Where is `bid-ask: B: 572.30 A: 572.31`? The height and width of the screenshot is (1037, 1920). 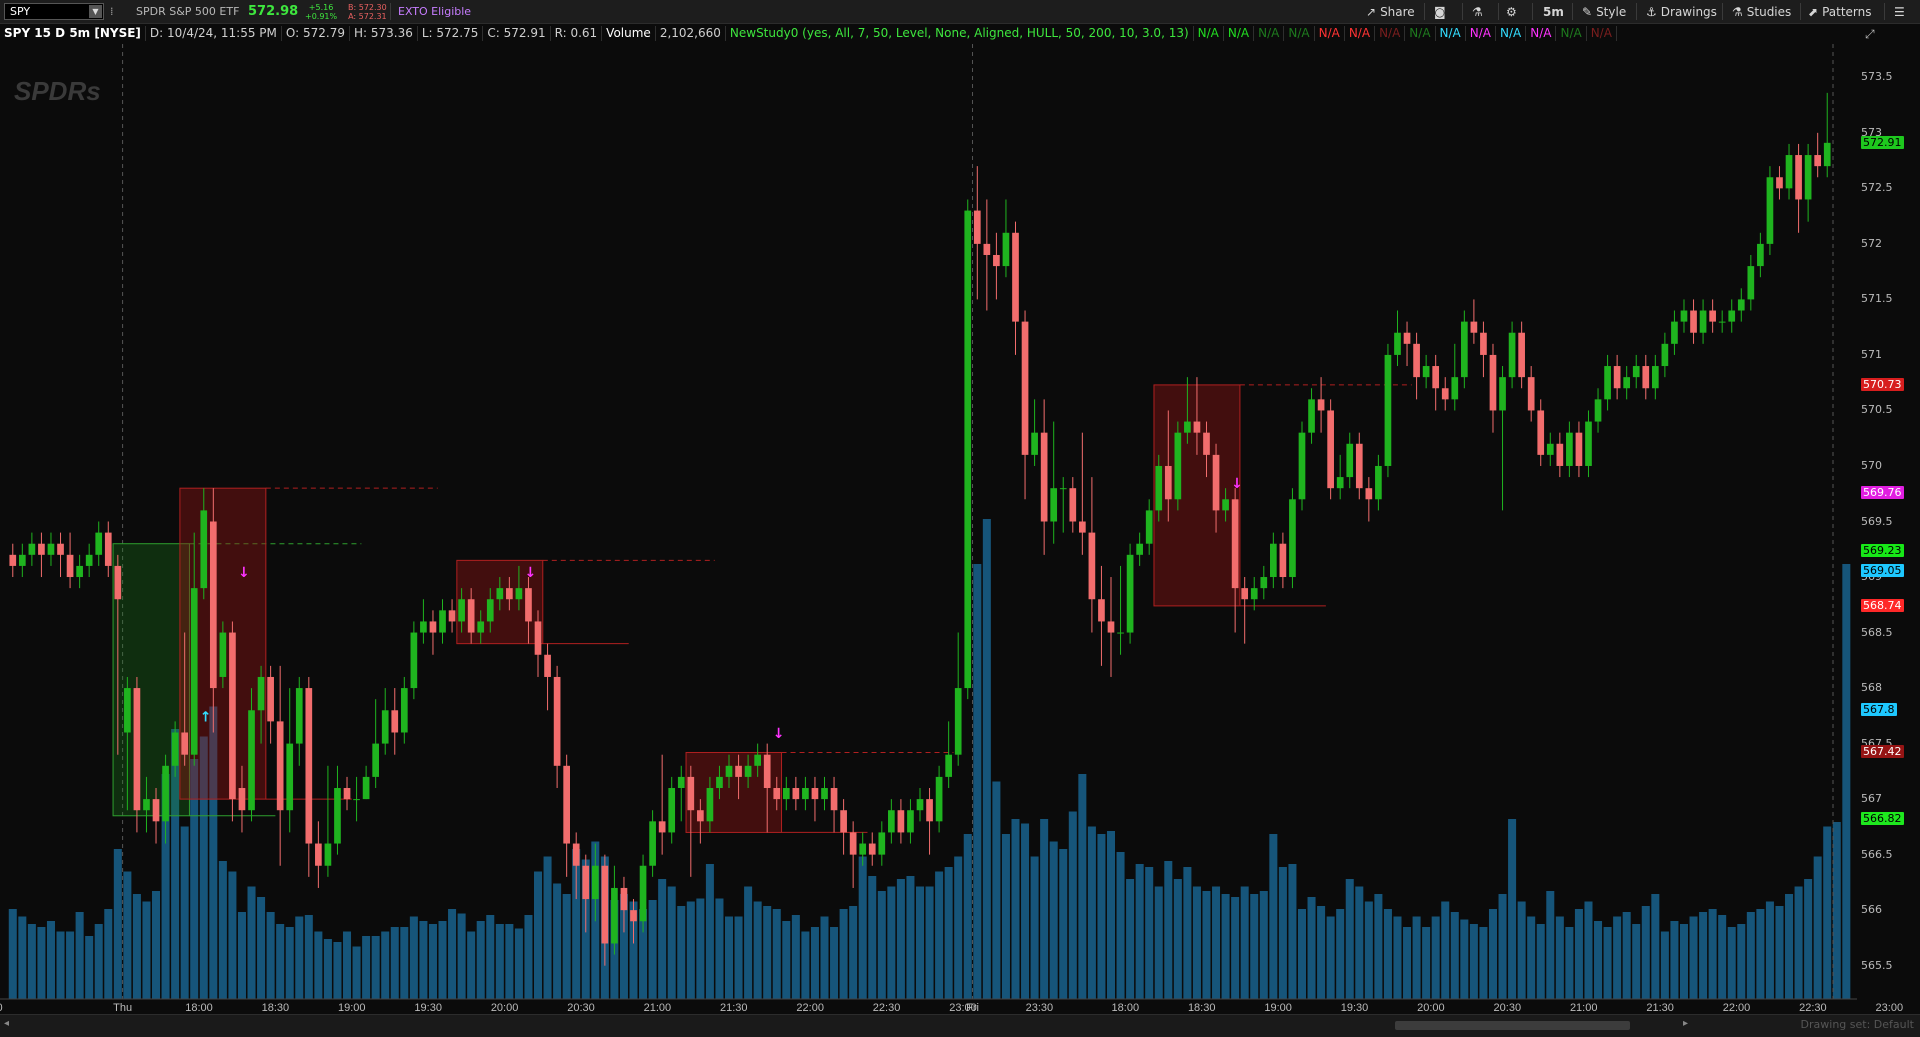
bid-ask: B: 572.30 A: 572.31 is located at coordinates (367, 11).